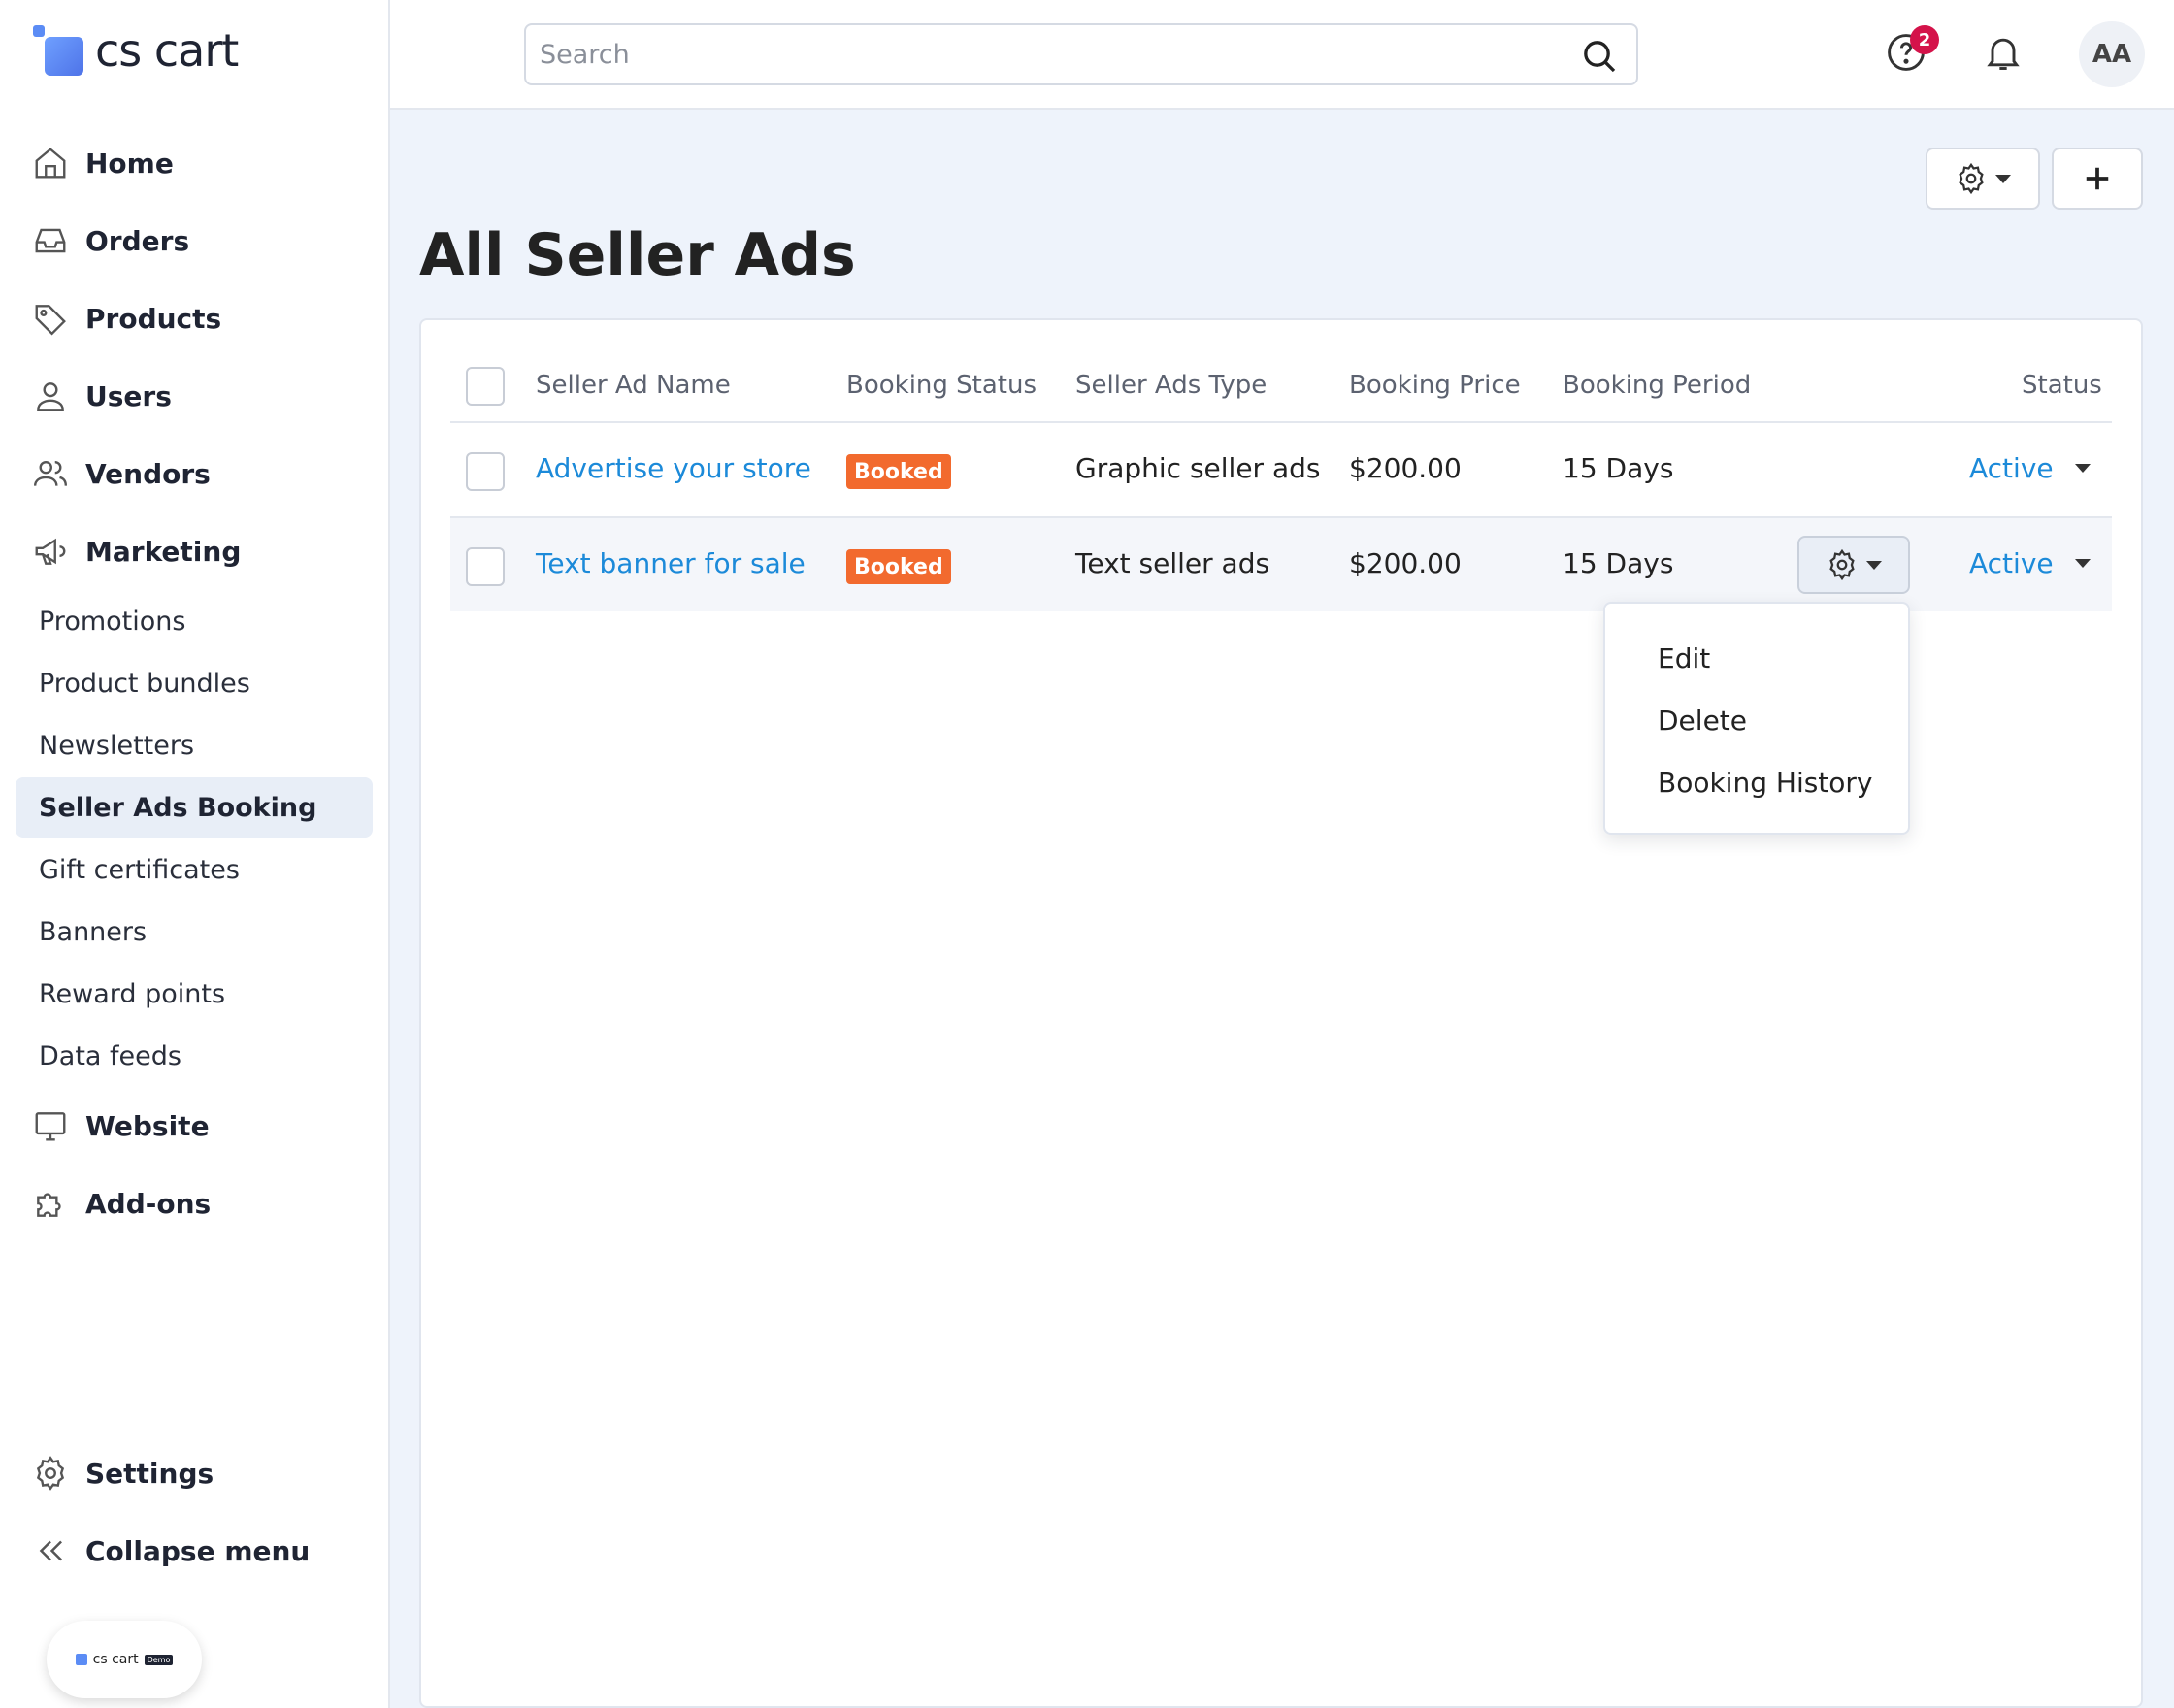 This screenshot has height=1708, width=2174. What do you see at coordinates (50, 1125) in the screenshot?
I see `monitor-icon` at bounding box center [50, 1125].